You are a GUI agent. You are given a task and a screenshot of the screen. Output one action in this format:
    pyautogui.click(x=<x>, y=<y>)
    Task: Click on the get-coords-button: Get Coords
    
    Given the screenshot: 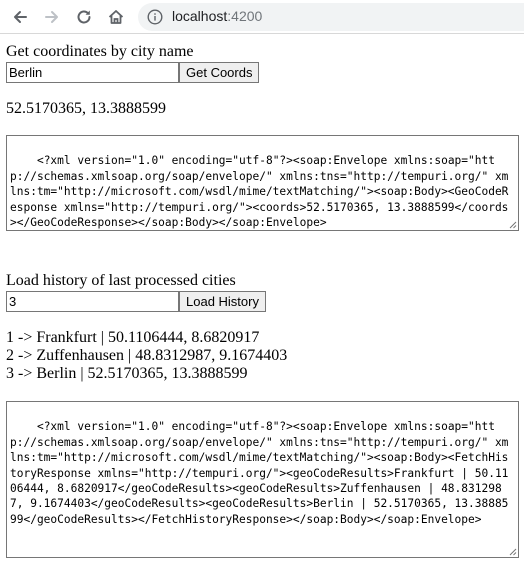 What is the action you would take?
    pyautogui.click(x=219, y=72)
    